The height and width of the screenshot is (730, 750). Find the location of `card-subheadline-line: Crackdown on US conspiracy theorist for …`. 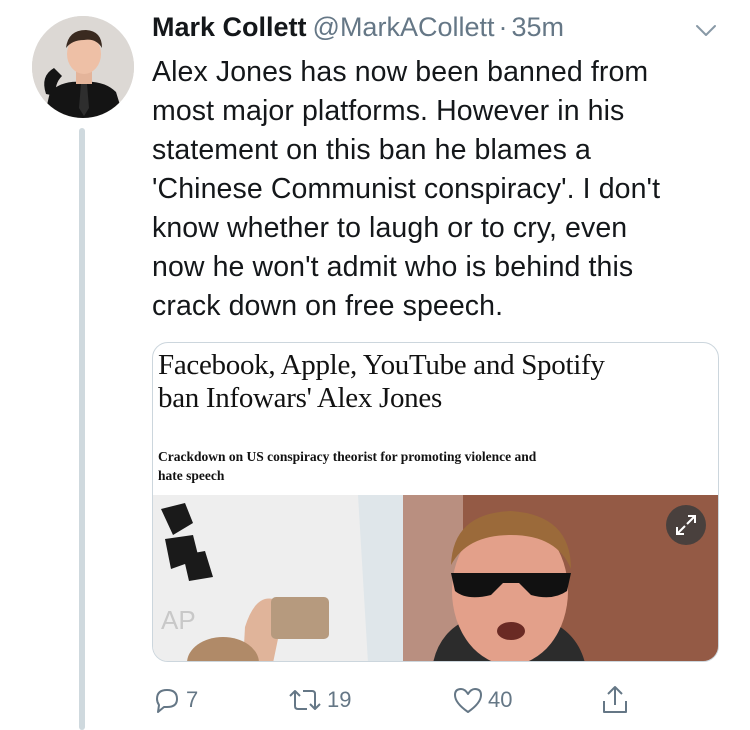

card-subheadline-line: Crackdown on US conspiracy theorist for … is located at coordinates (347, 456).